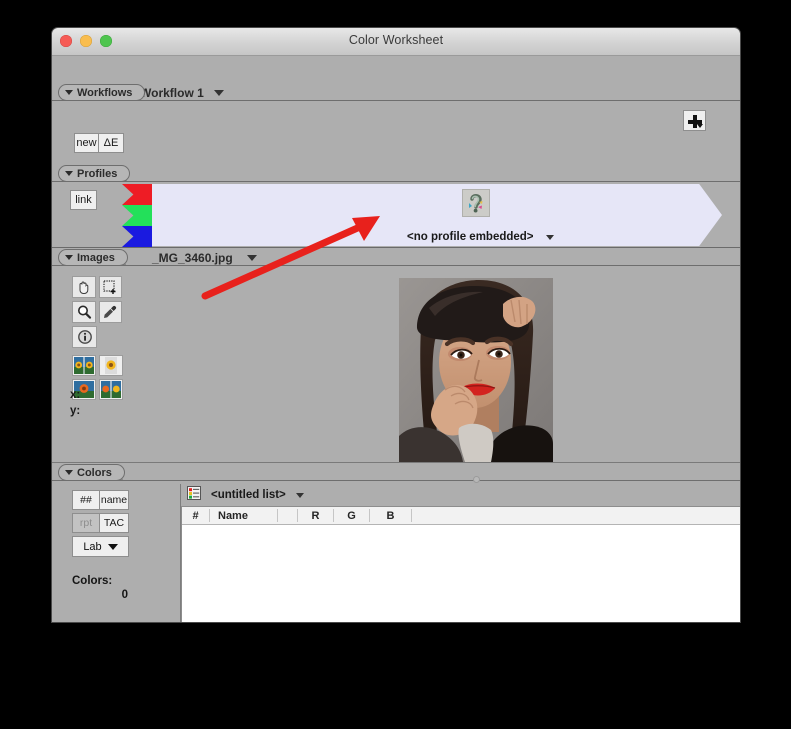 Image resolution: width=791 pixels, height=729 pixels. Describe the element at coordinates (352, 515) in the screenshot. I see `column-header-g: G` at that location.